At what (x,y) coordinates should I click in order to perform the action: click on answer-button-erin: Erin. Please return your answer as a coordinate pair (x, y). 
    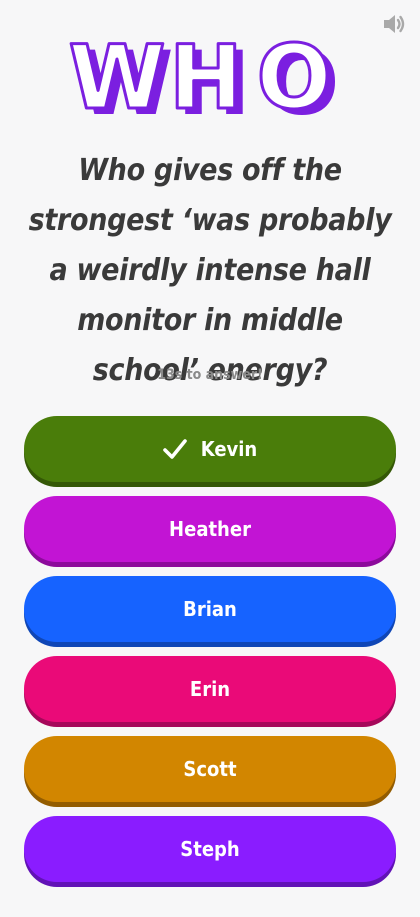
    Looking at the image, I should click on (210, 689).